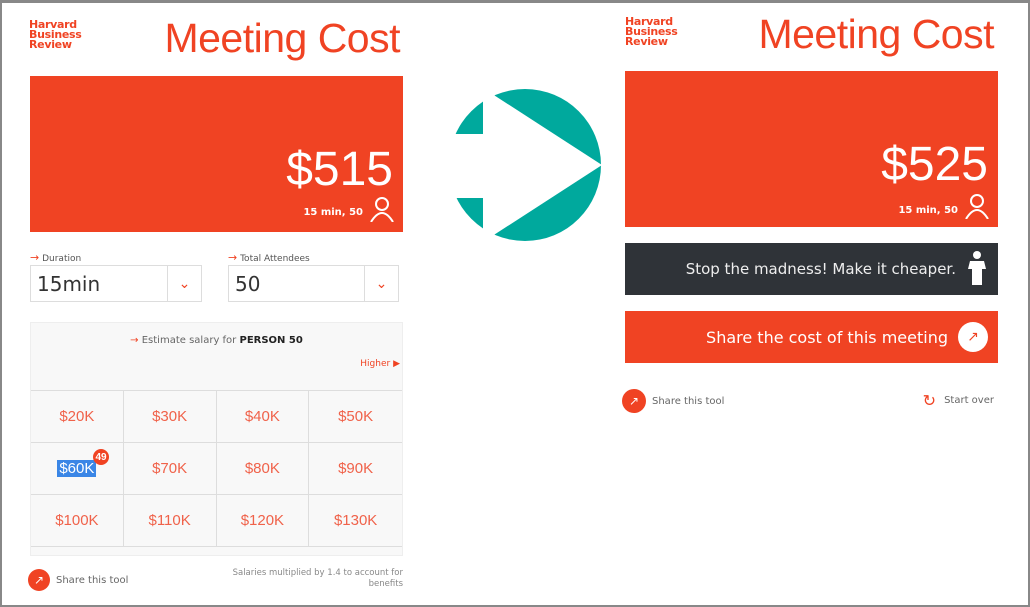 Image resolution: width=1030 pixels, height=607 pixels. Describe the element at coordinates (811, 149) in the screenshot. I see `cost-display: $525 15 min, 50` at that location.